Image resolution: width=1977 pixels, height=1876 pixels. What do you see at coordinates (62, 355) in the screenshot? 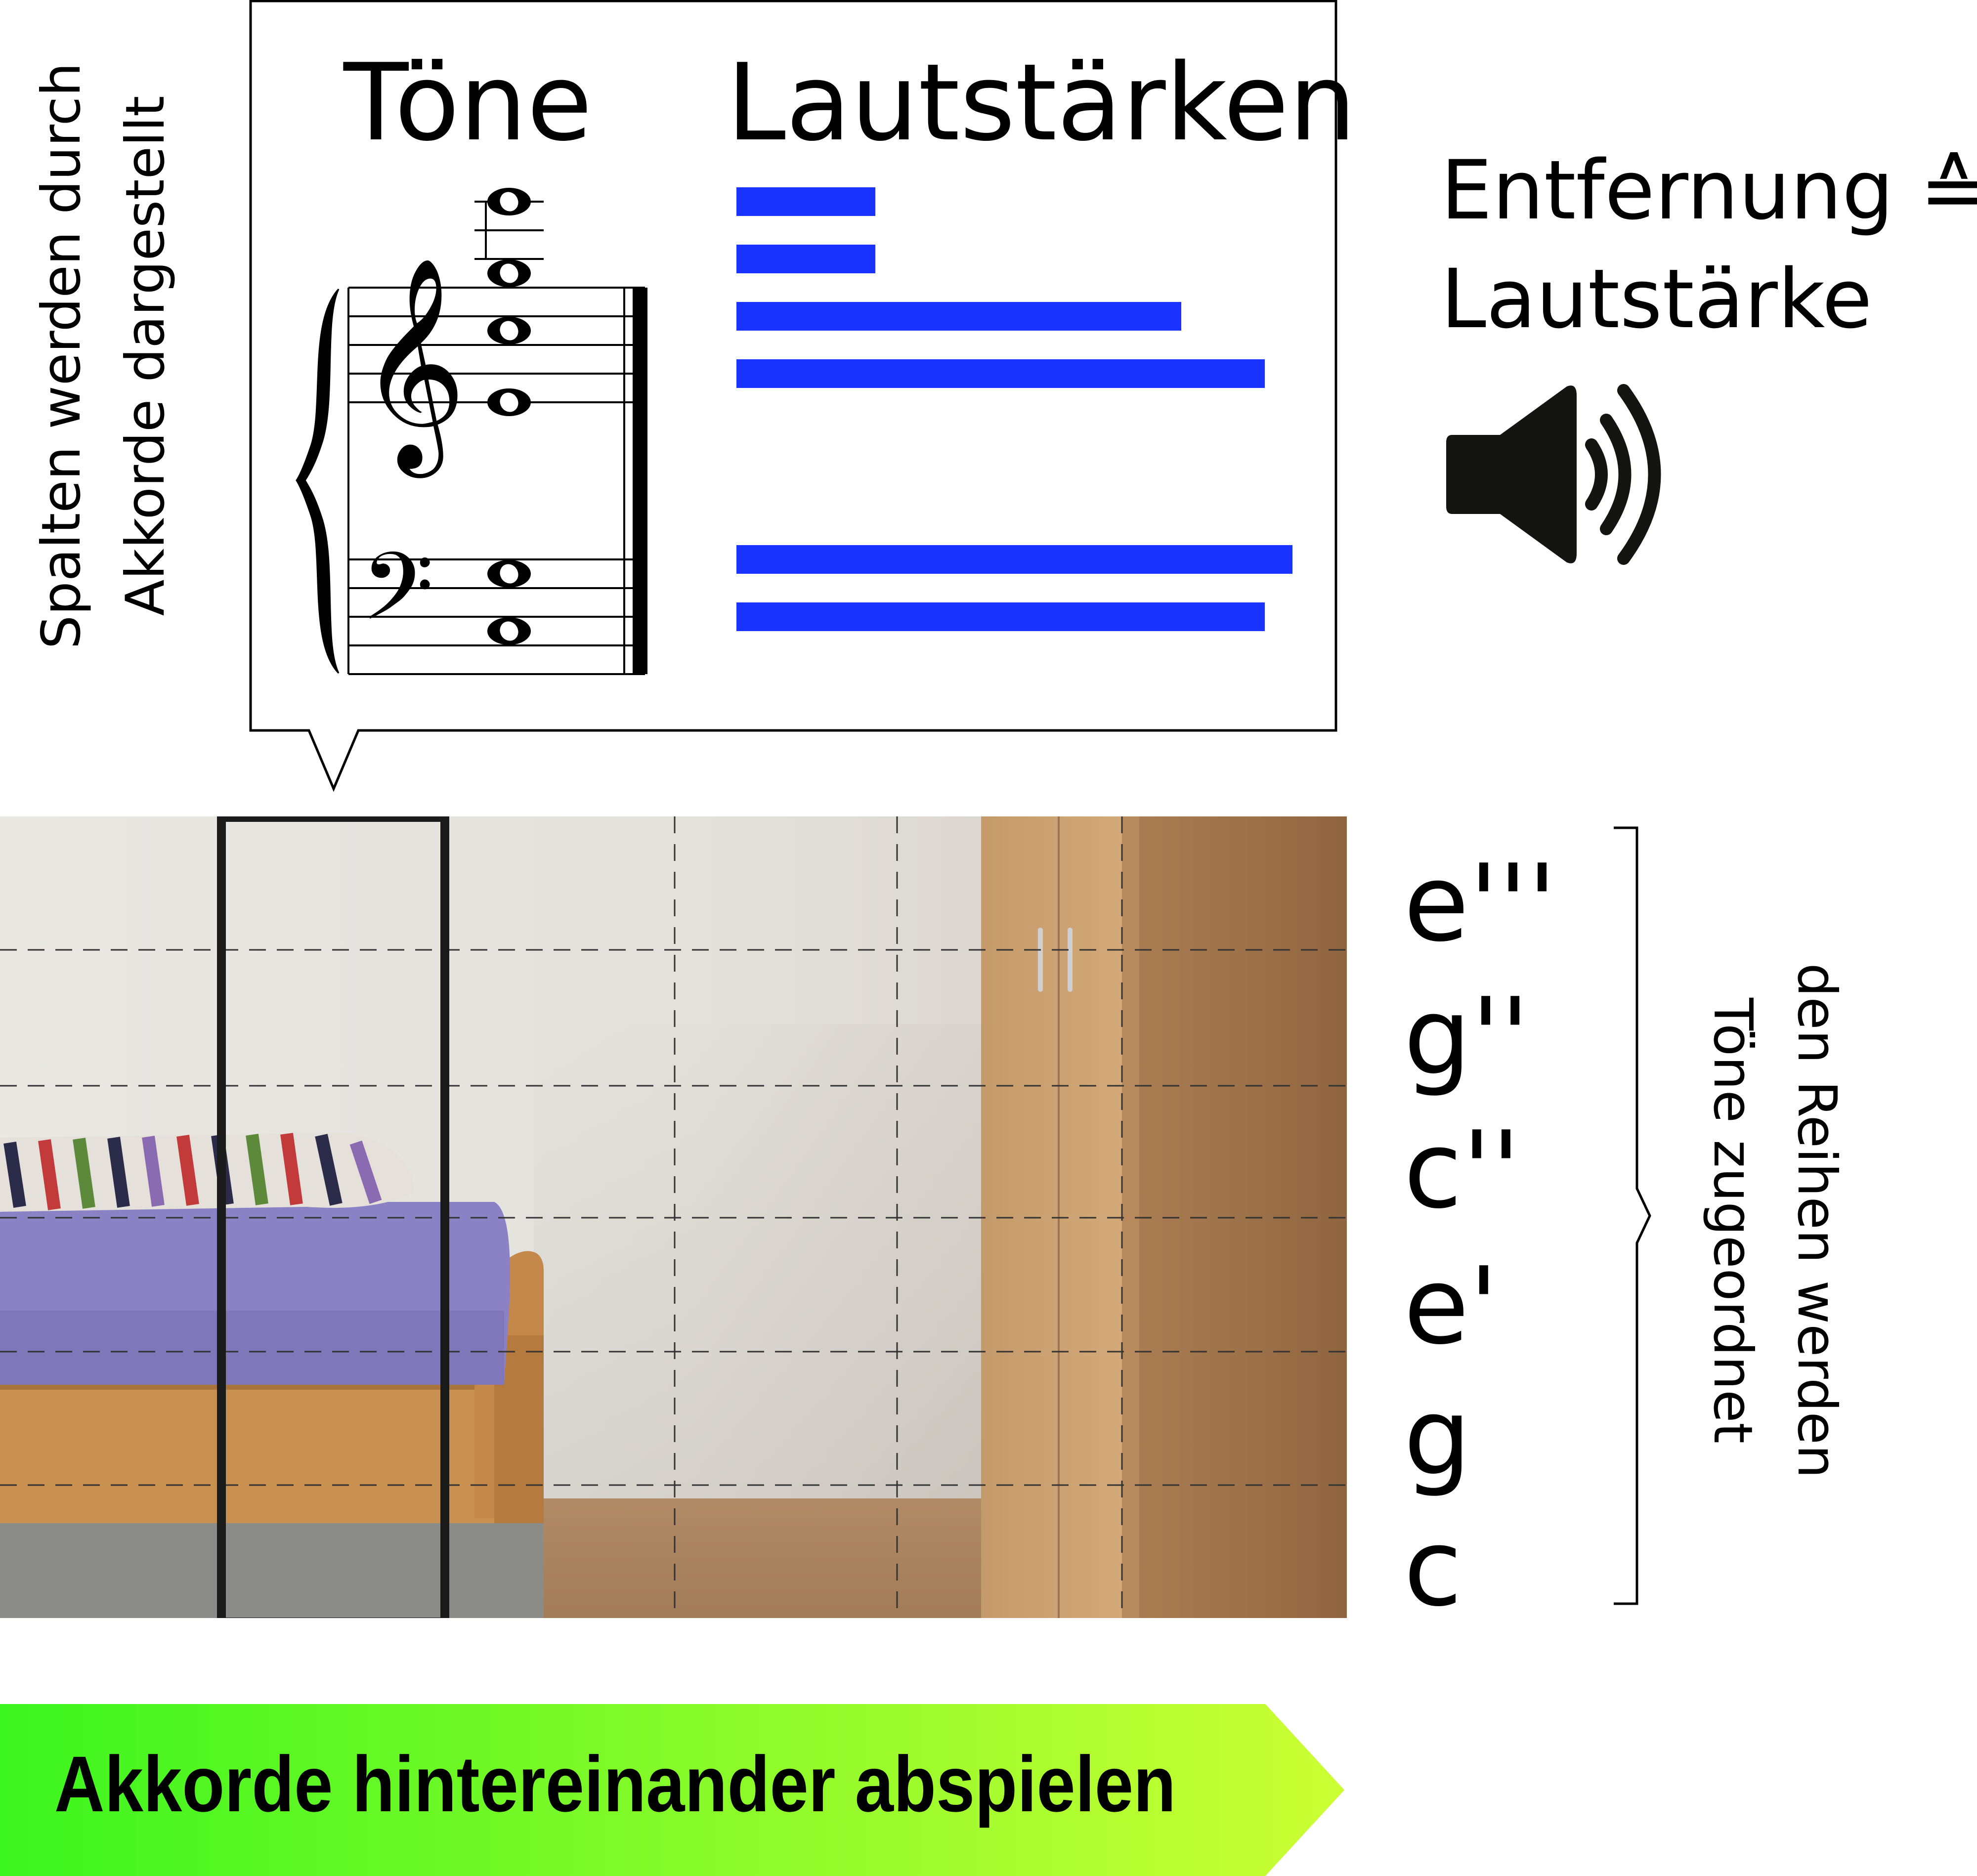
I see `left-caption-line1: Spalten werden durch` at bounding box center [62, 355].